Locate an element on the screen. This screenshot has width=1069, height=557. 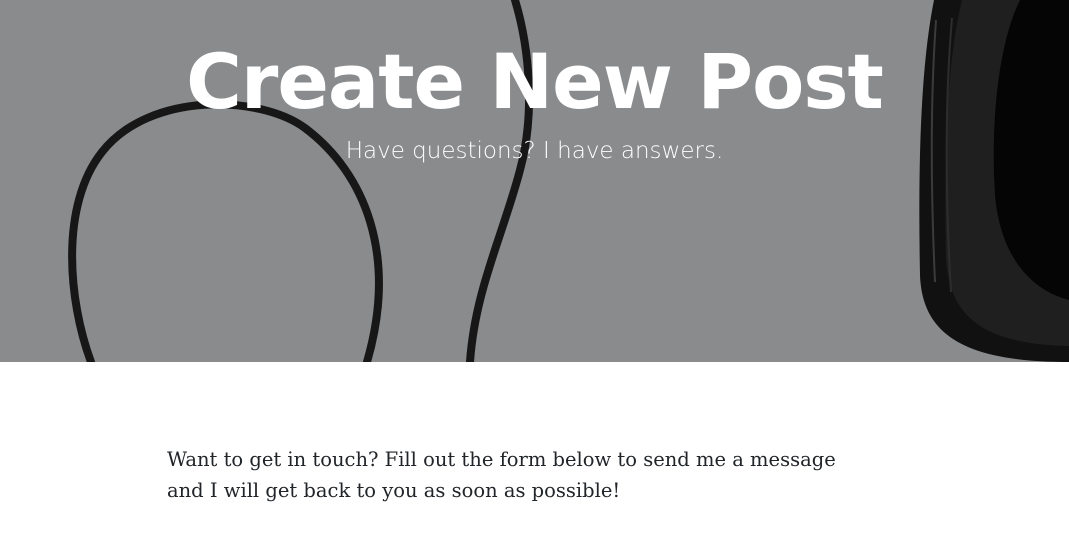
page-subtitle: Have questions? I have answers. is located at coordinates (534, 151).